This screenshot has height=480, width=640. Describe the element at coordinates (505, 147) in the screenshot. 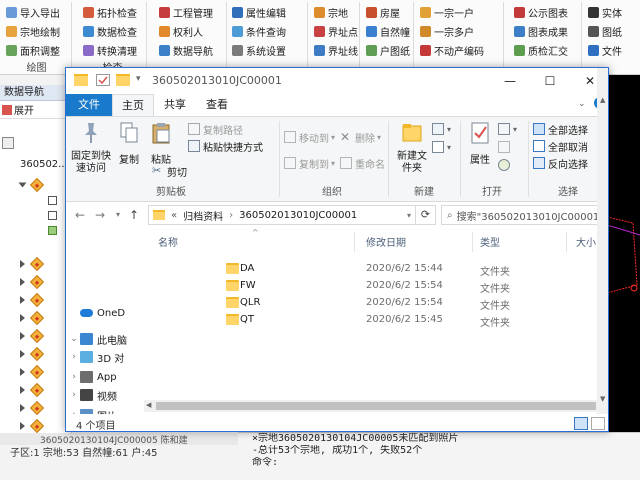

I see `edit-button` at that location.